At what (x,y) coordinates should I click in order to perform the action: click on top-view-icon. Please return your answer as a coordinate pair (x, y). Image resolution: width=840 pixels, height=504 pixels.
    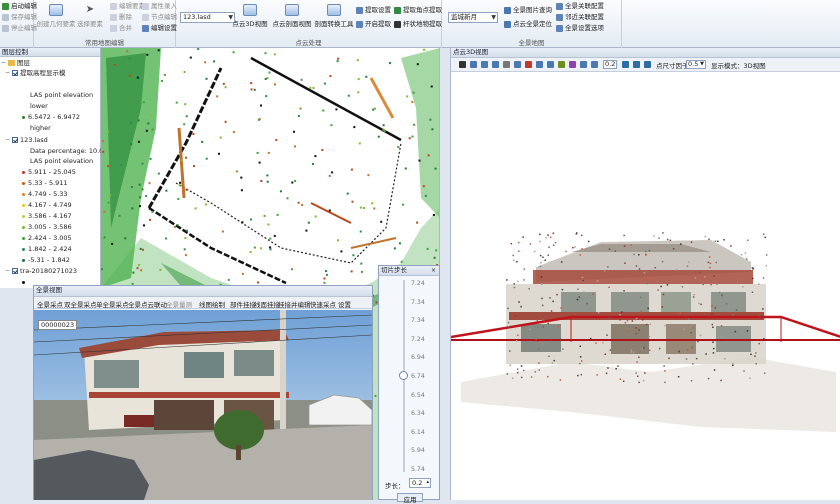
    Looking at the image, I should click on (517, 64).